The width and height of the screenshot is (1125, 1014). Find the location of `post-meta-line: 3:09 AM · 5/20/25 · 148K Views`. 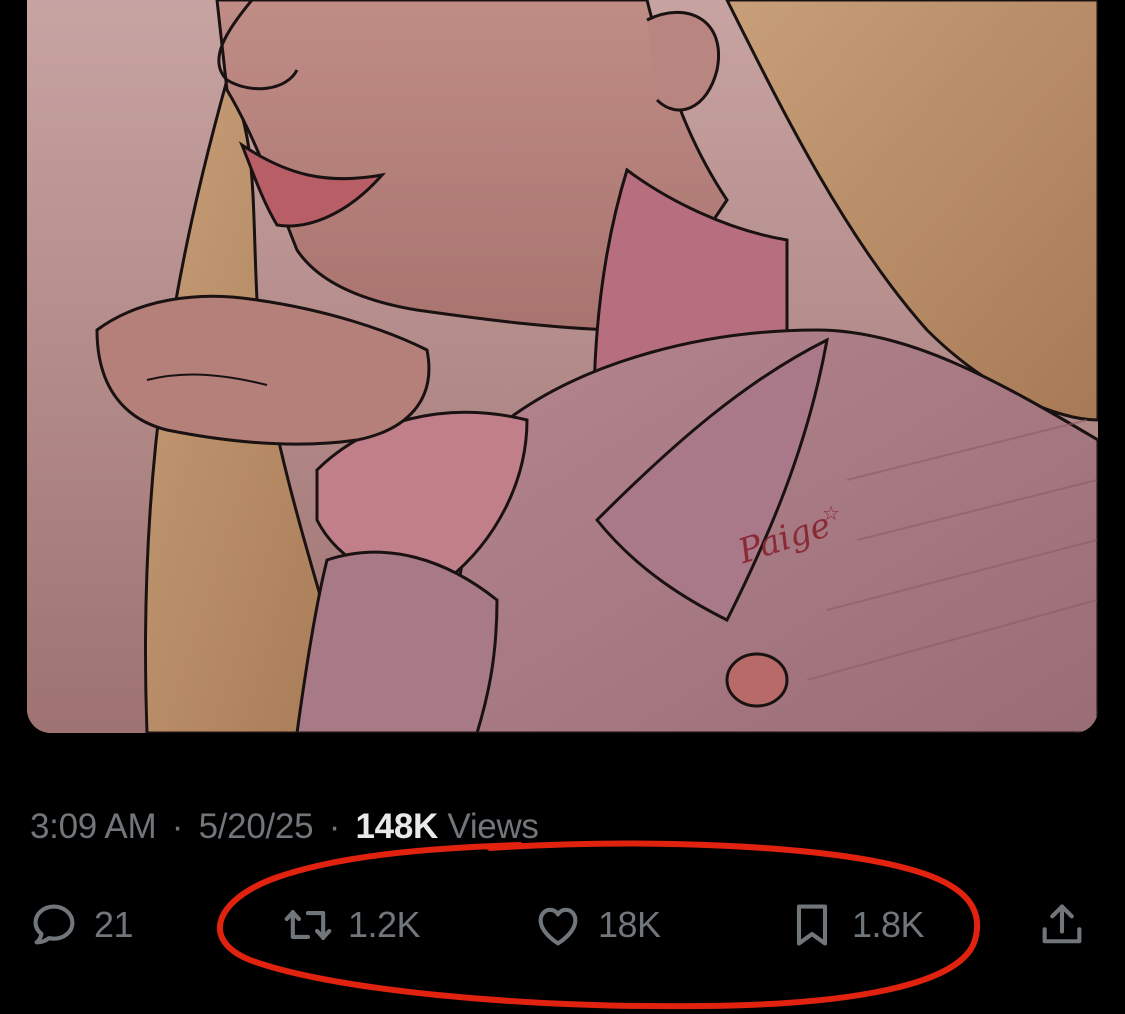

post-meta-line: 3:09 AM · 5/20/25 · 148K Views is located at coordinates (284, 827).